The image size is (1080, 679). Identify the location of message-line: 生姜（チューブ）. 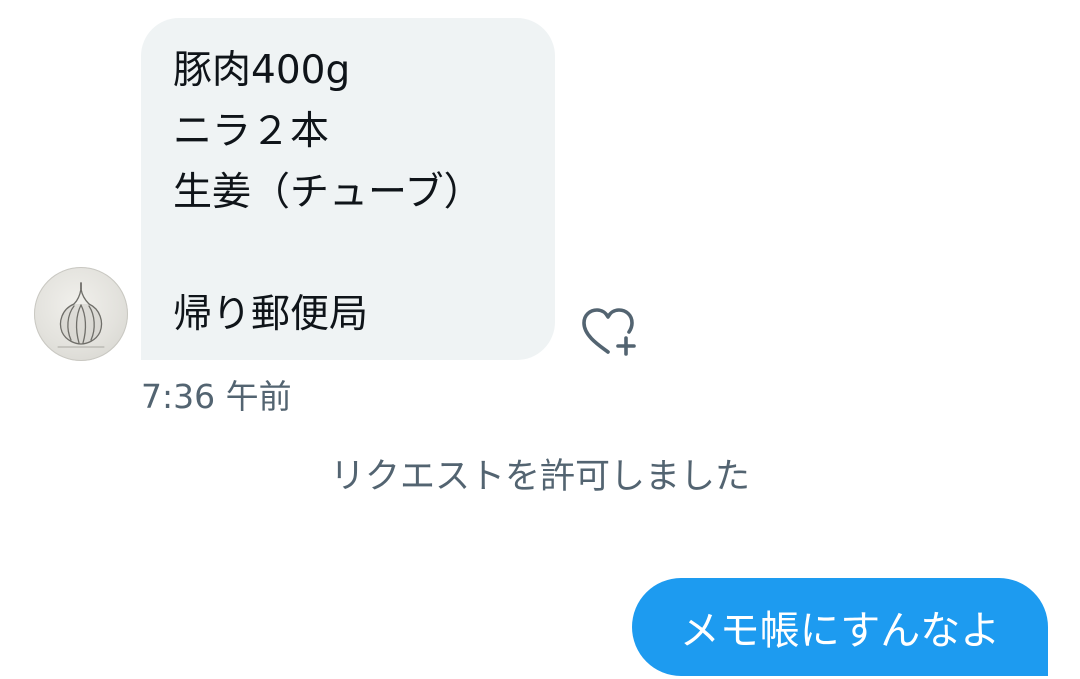
(328, 192).